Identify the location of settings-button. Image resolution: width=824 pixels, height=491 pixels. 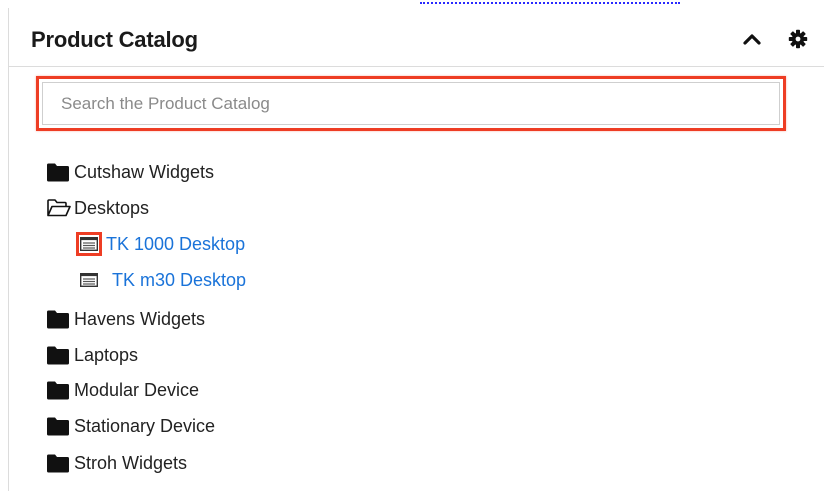
(798, 39).